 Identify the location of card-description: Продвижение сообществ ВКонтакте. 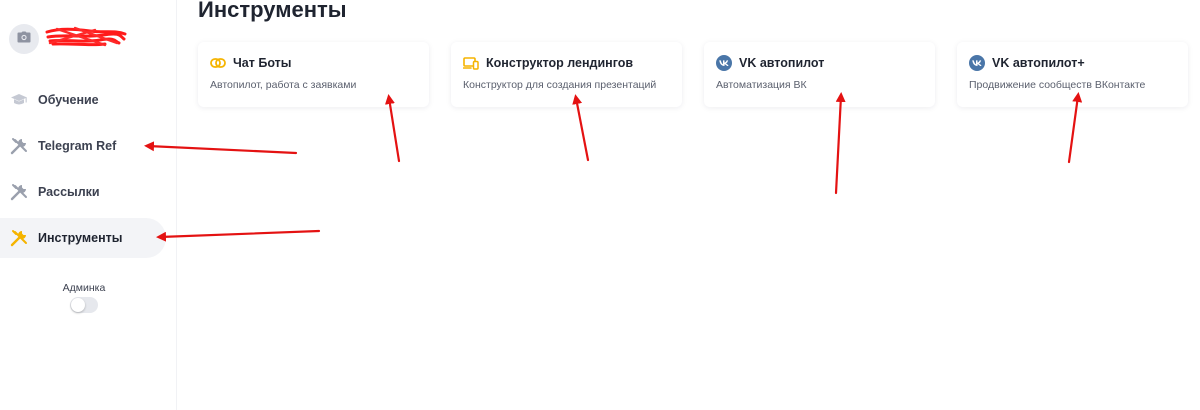
(1057, 85).